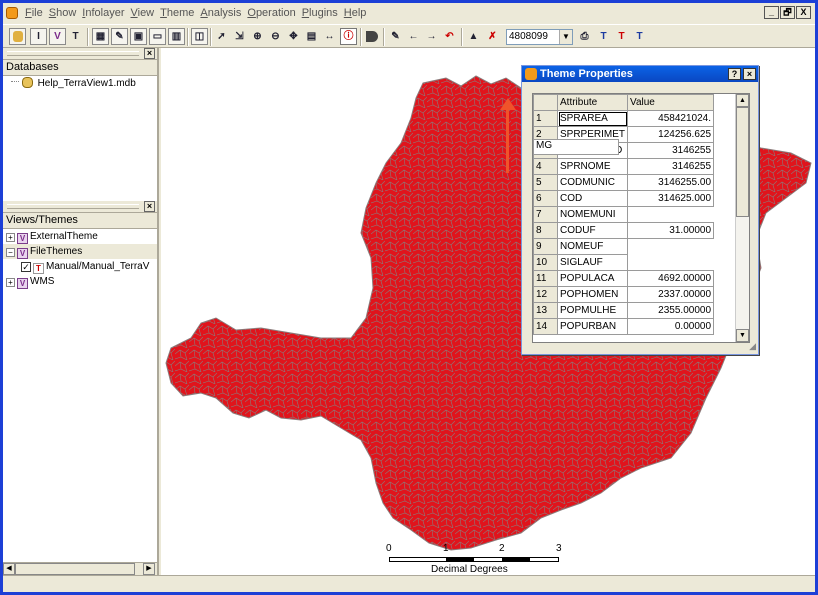 This screenshot has height=595, width=818. What do you see at coordinates (592, 310) in the screenshot?
I see `attribute-cell: POPMULHE` at bounding box center [592, 310].